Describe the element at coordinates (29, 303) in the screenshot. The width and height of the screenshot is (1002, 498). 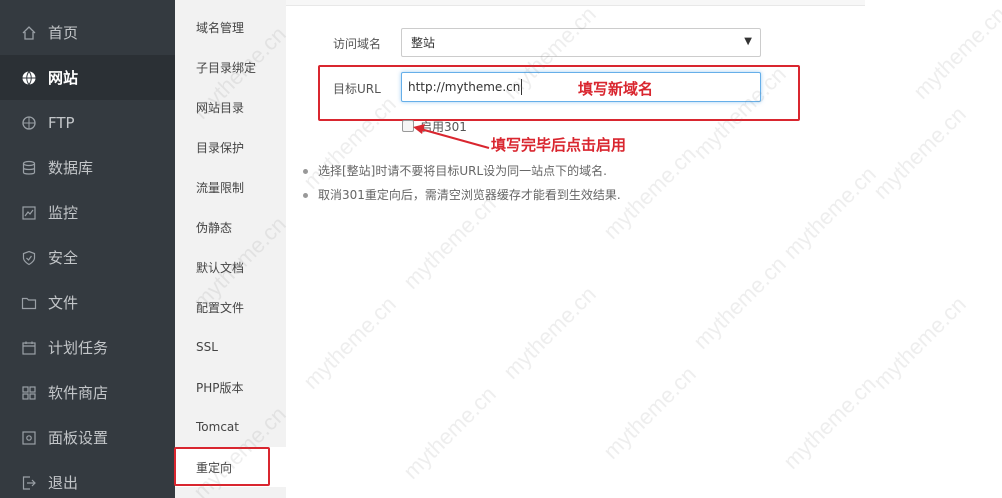
I see `folder-icon` at that location.